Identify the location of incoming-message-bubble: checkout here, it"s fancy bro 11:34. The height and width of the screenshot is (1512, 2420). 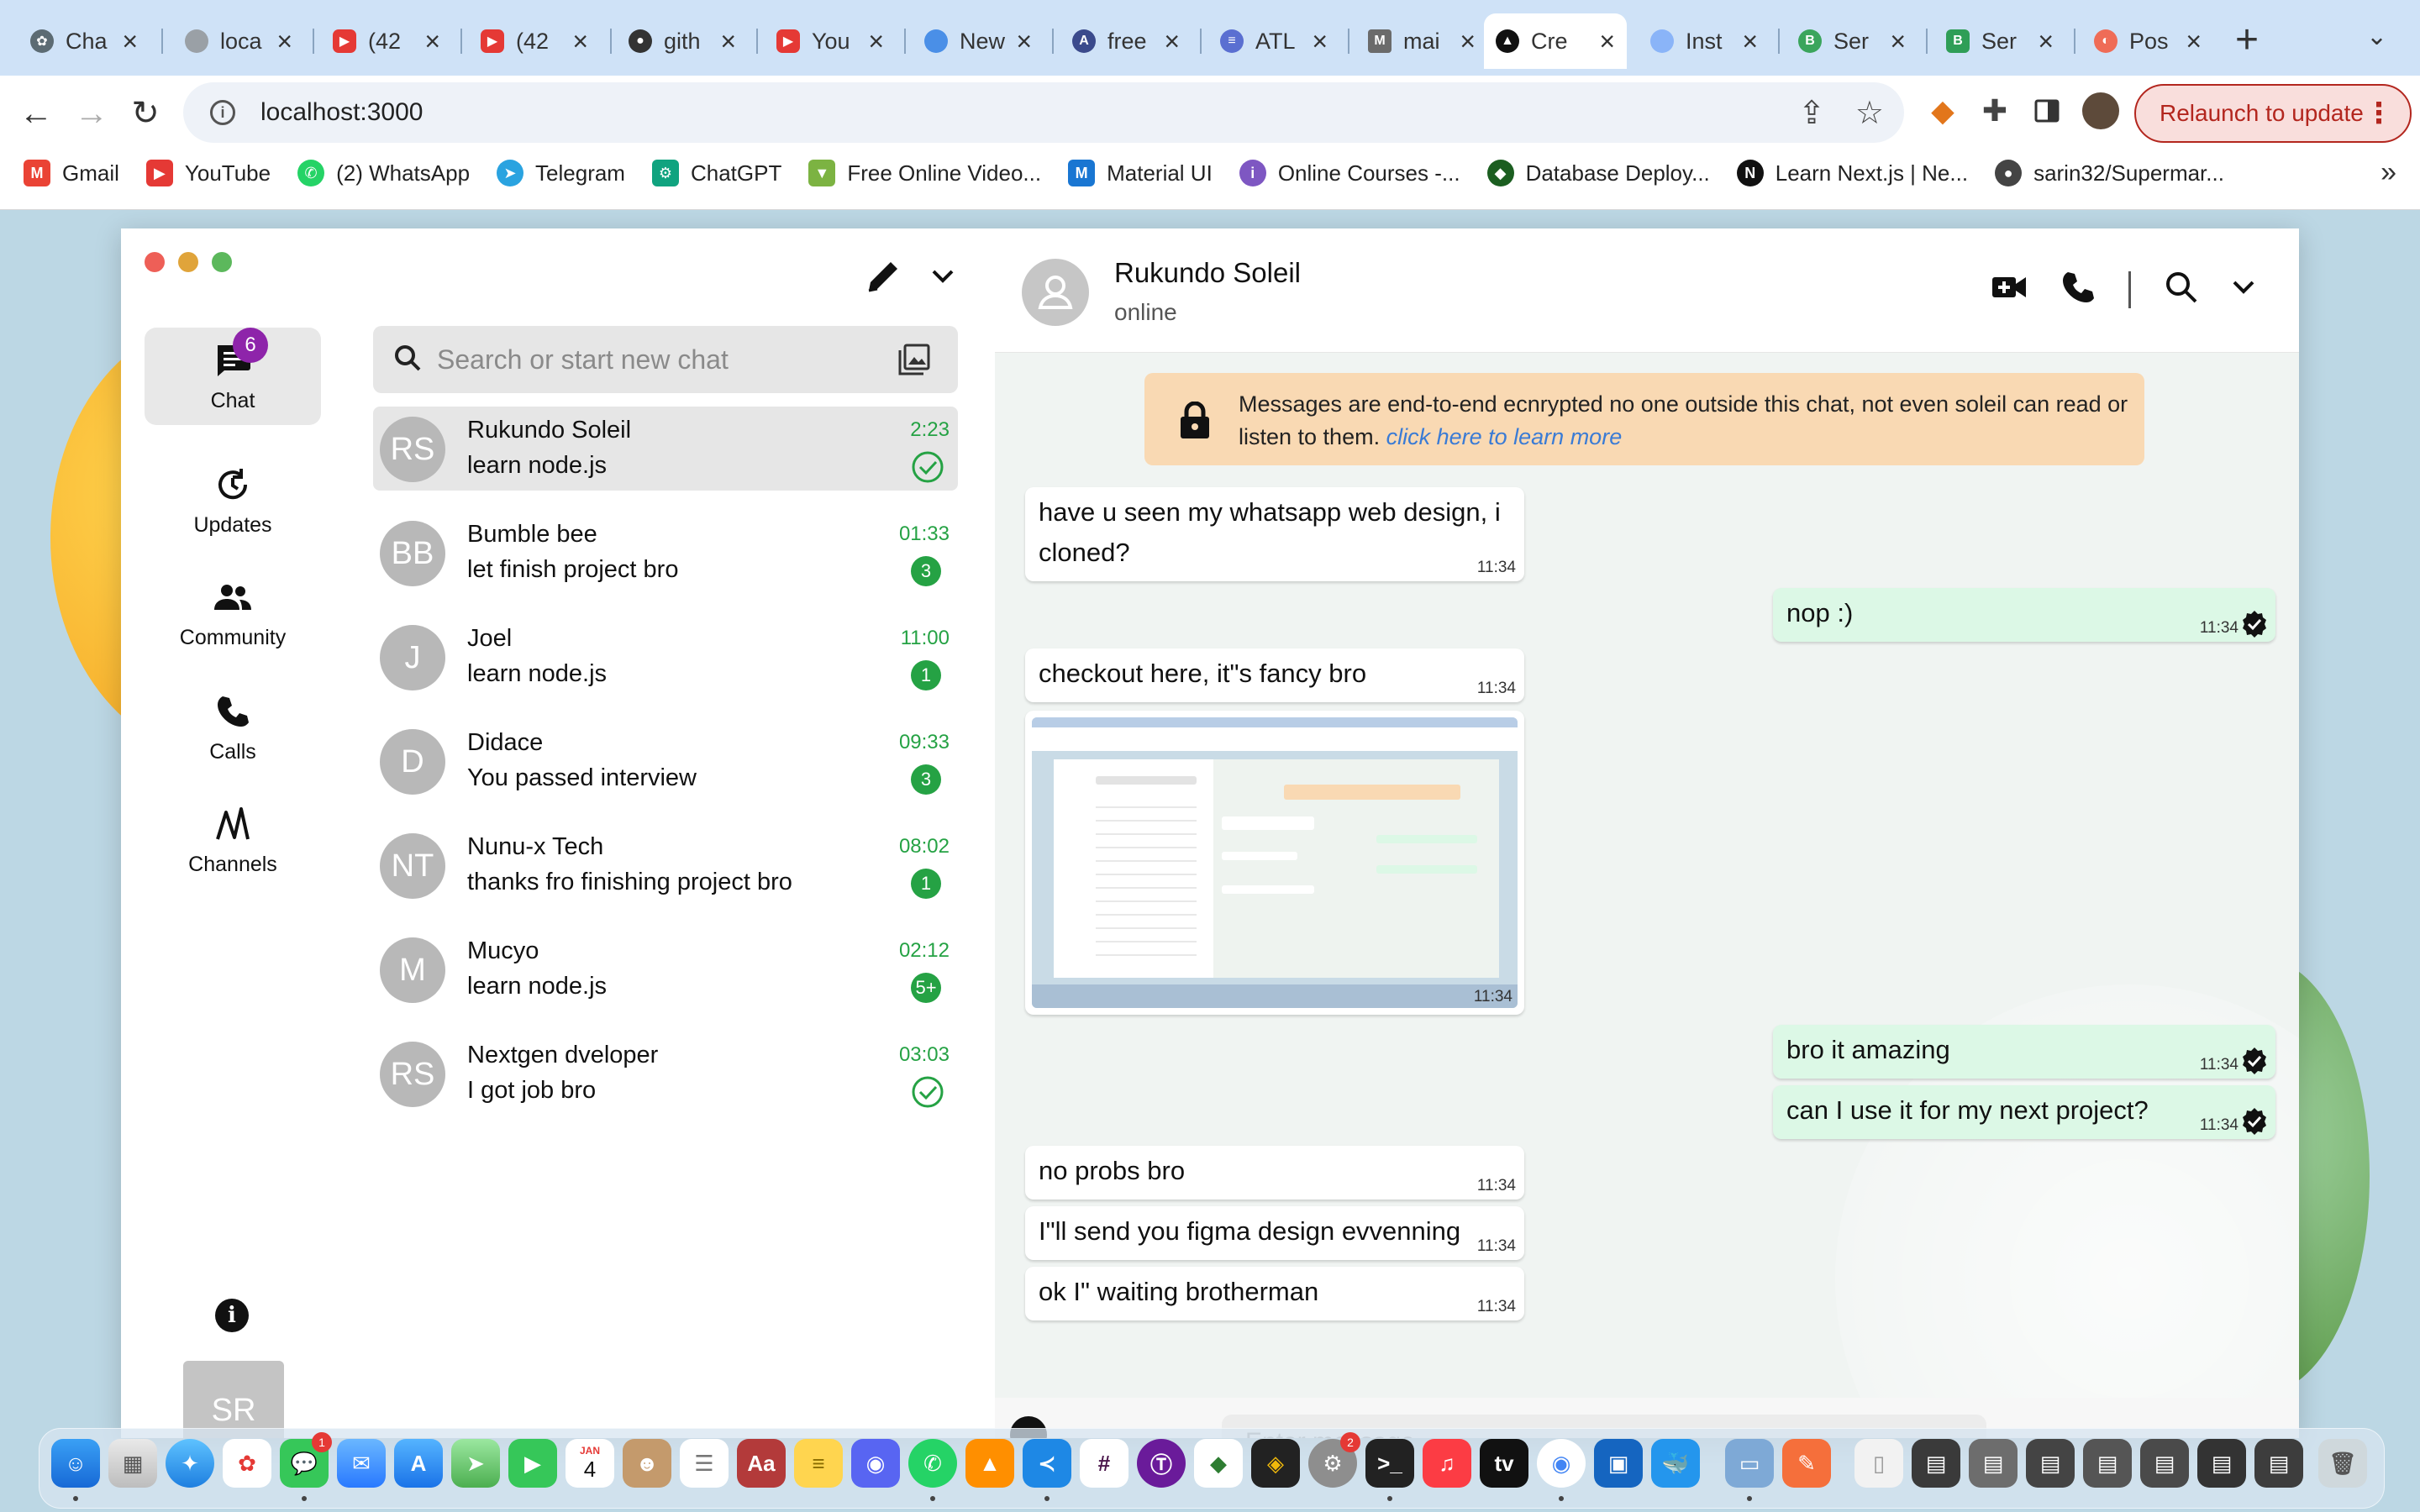
(1274, 675).